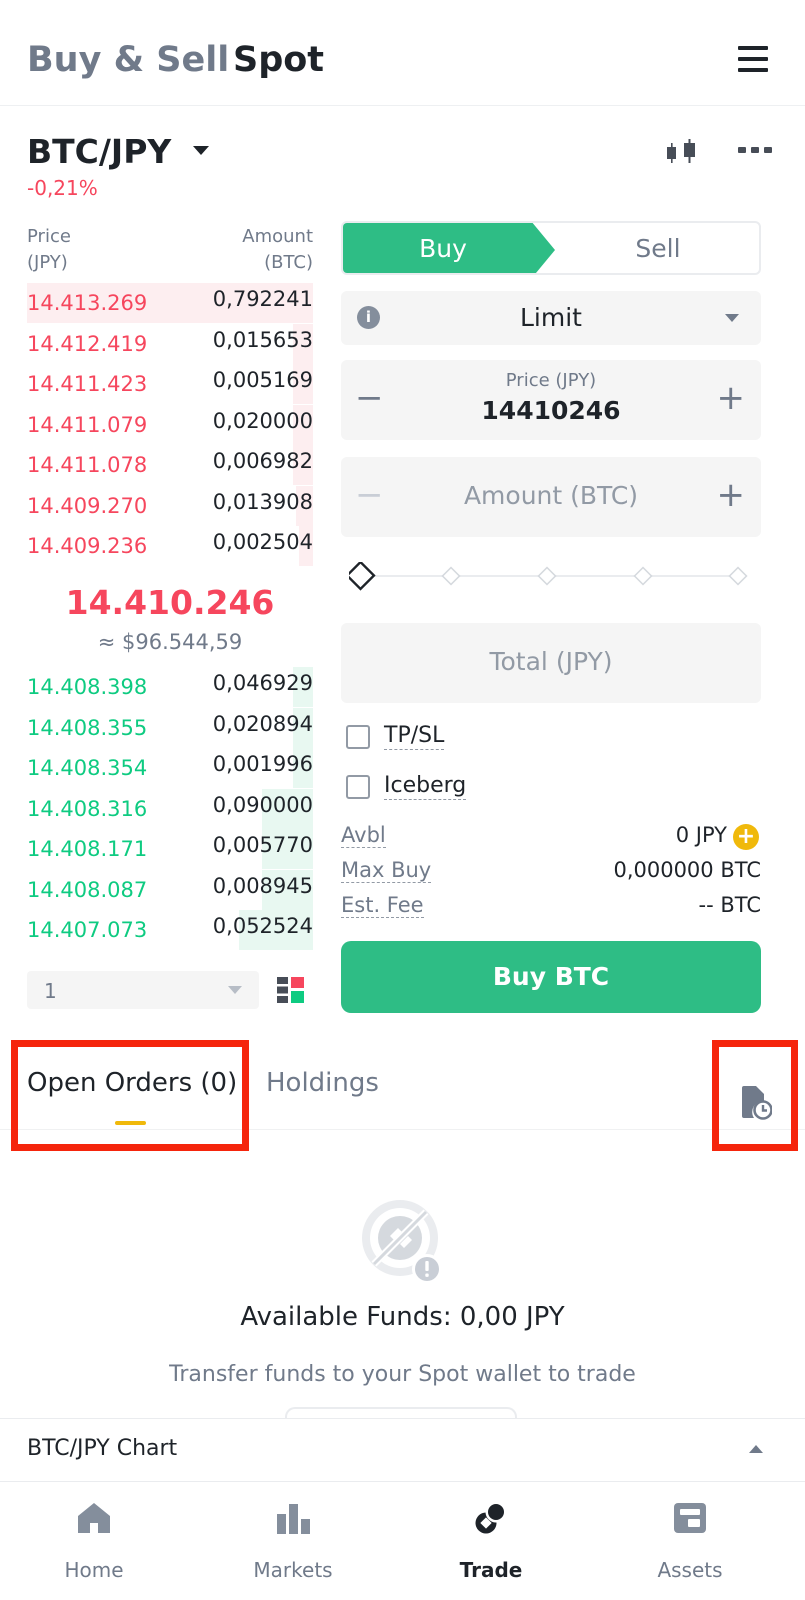 This screenshot has width=805, height=1600. Describe the element at coordinates (690, 1518) in the screenshot. I see `assets-icon` at that location.